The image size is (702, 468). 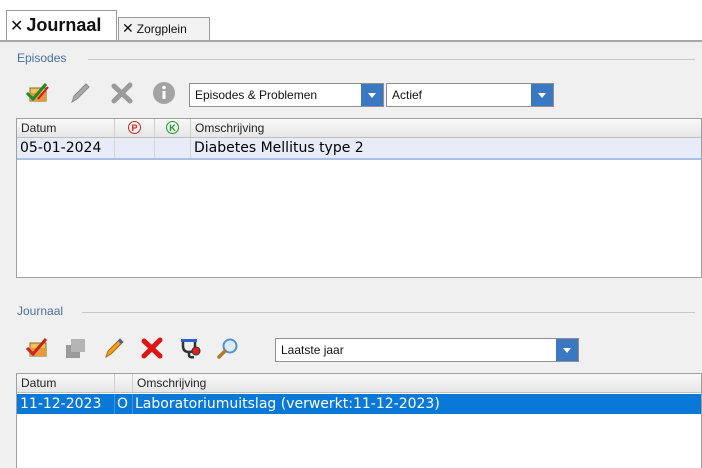 I want to click on tab-zorgplein: ✕ Zorgplein, so click(x=164, y=28).